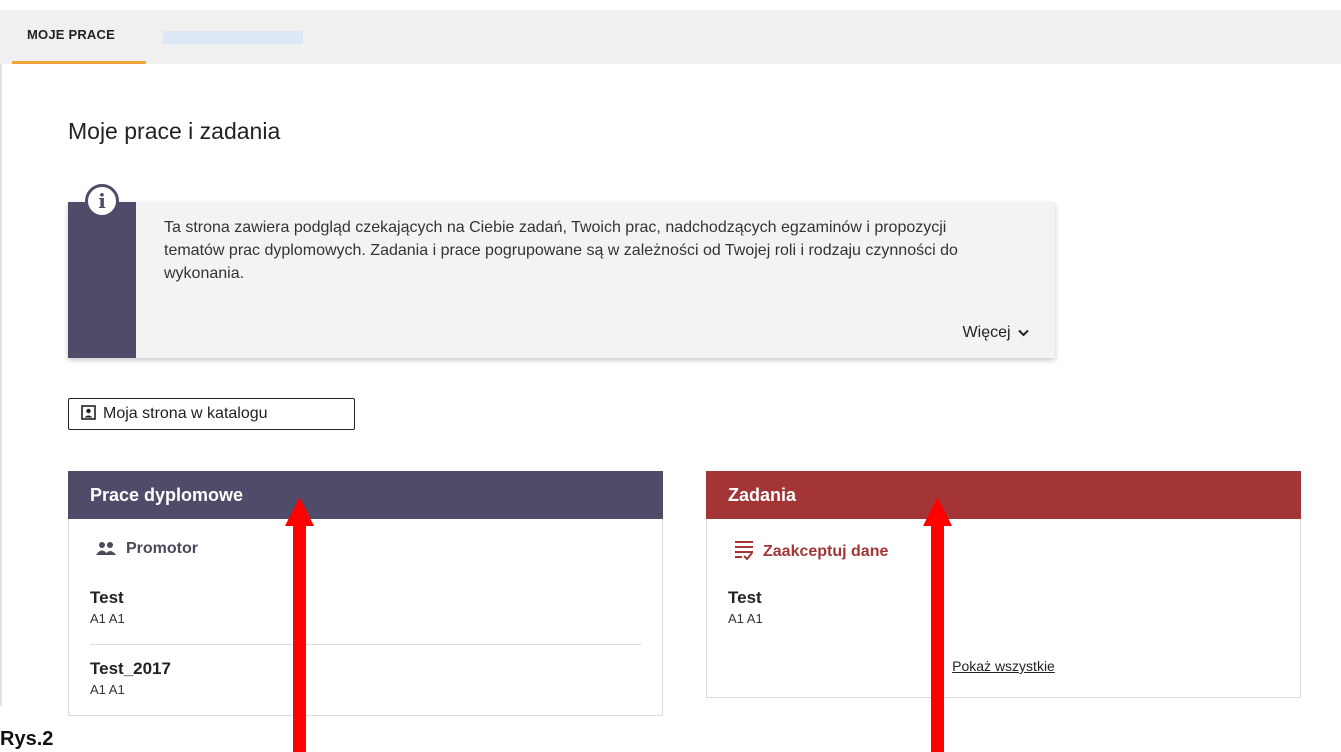  Describe the element at coordinates (71, 34) in the screenshot. I see `tab-label: MOJE PRACE` at that location.